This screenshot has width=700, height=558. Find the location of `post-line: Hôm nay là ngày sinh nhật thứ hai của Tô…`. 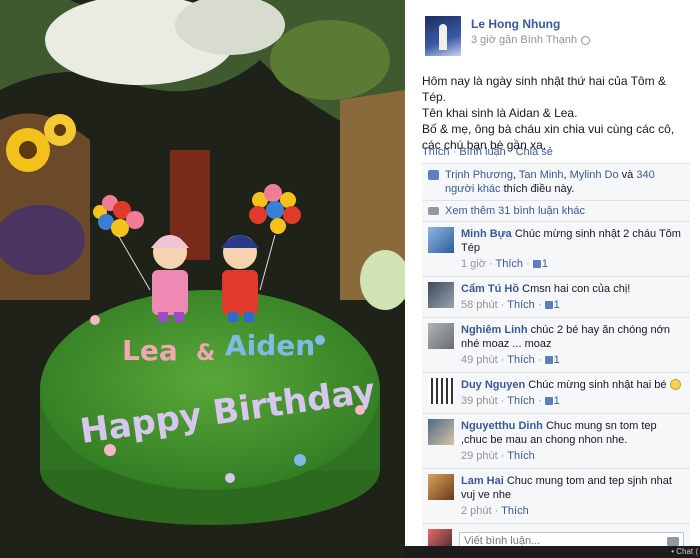

post-line: Hôm nay là ngày sinh nhật thứ hai của Tô… is located at coordinates (544, 89).